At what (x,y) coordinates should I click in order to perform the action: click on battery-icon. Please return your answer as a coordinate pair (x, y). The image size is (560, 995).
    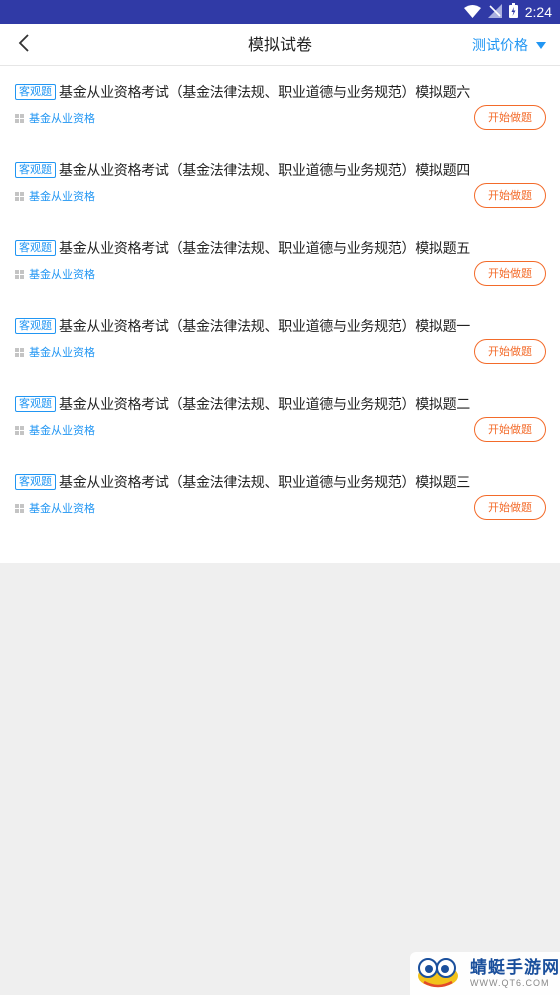
    Looking at the image, I should click on (513, 12).